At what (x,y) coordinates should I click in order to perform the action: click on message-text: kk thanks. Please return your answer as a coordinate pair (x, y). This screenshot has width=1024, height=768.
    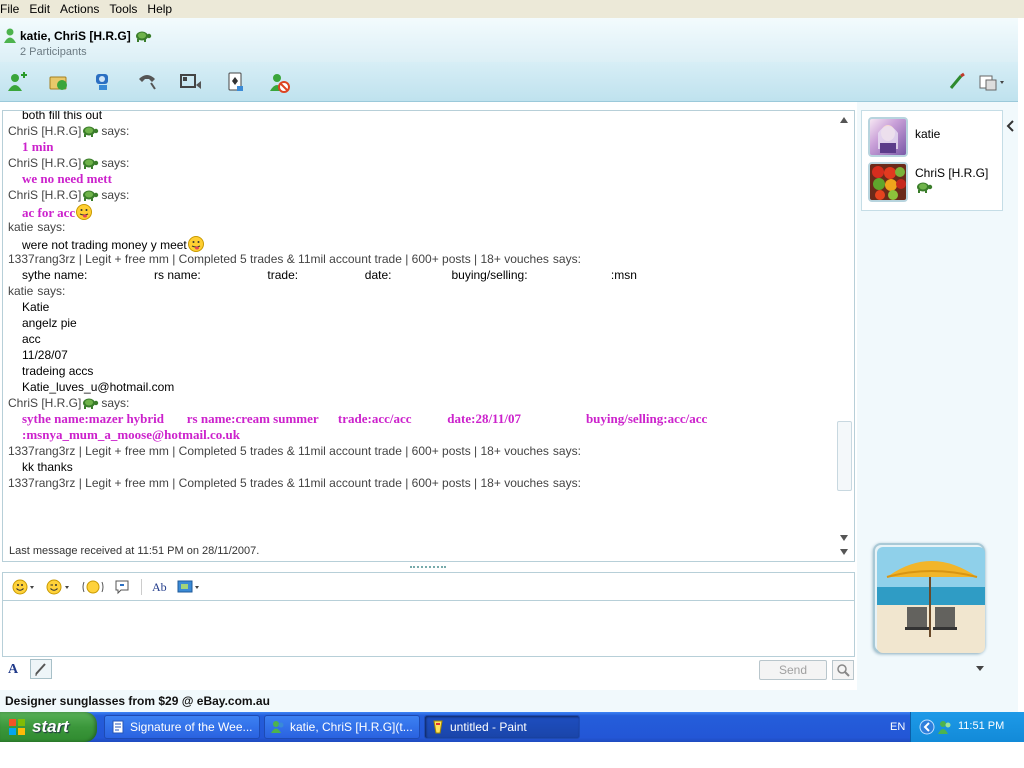
    Looking at the image, I should click on (47, 467).